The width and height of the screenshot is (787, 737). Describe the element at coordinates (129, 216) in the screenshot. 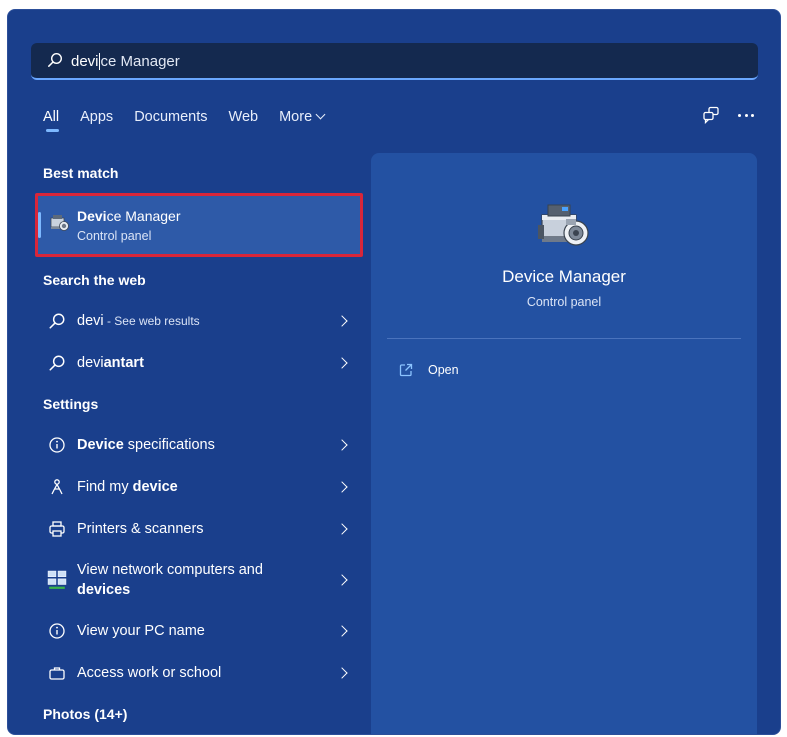

I see `best-match-title: Device Manager` at that location.